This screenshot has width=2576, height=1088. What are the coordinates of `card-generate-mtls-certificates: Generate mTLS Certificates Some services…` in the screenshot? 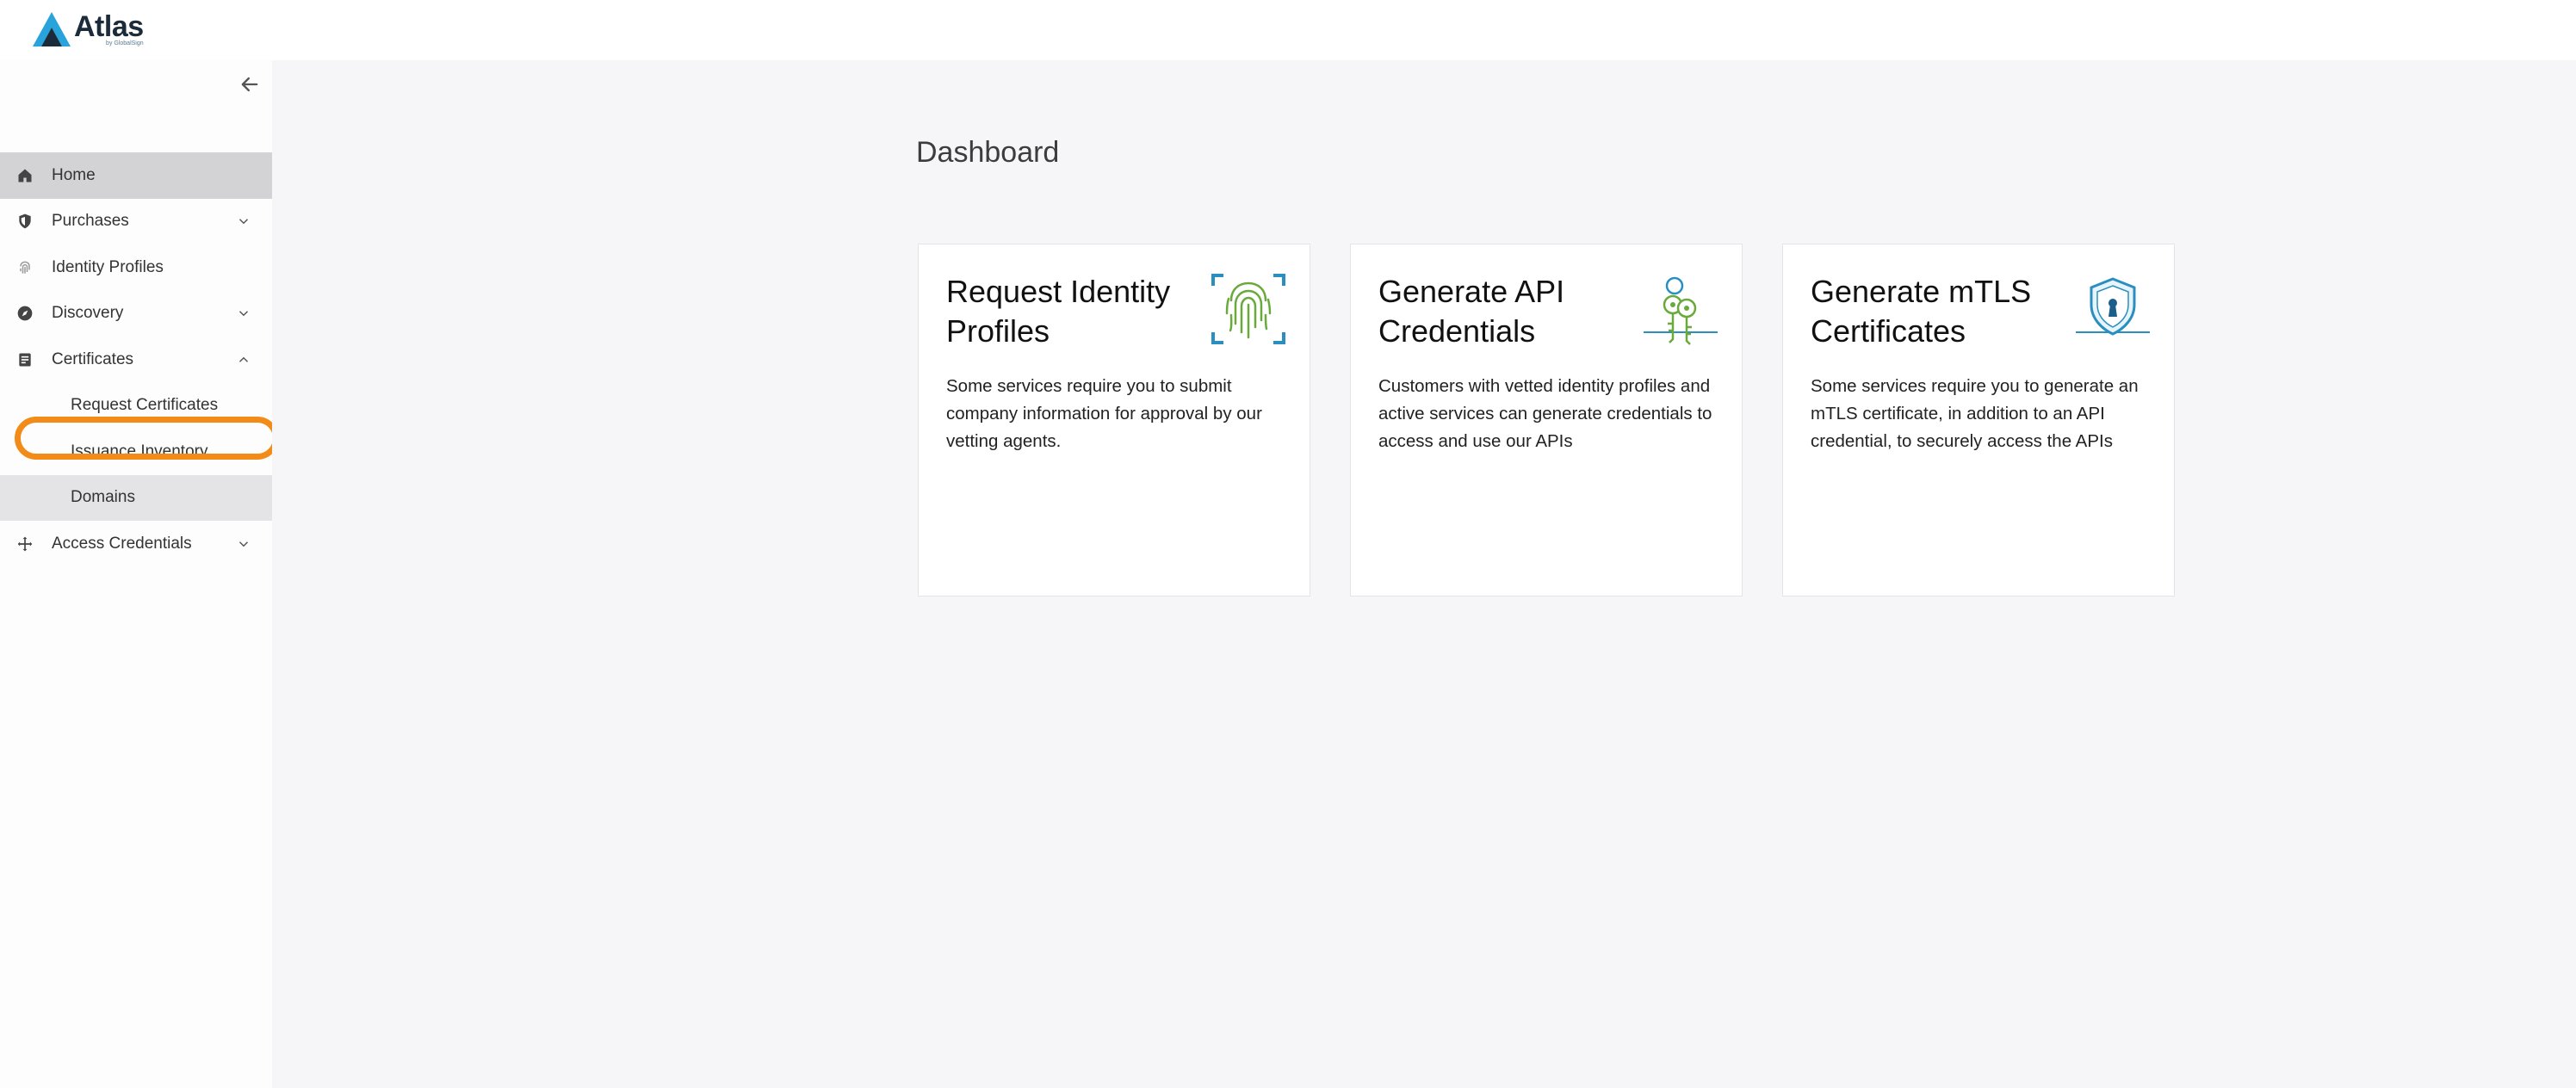 It's located at (1979, 421).